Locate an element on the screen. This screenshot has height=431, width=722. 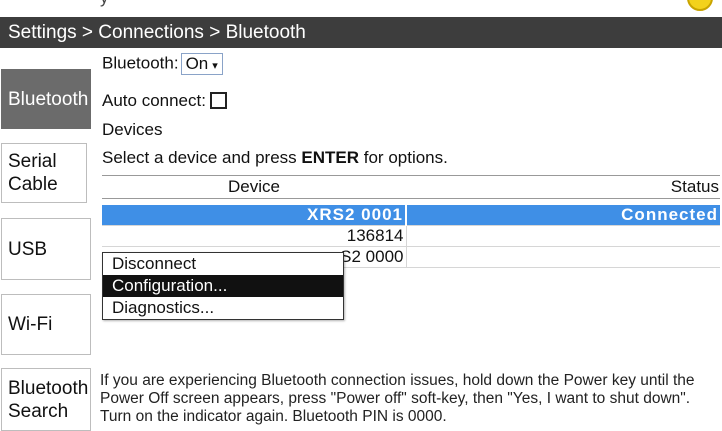
instruction-text: Select a device and press is located at coordinates (202, 157).